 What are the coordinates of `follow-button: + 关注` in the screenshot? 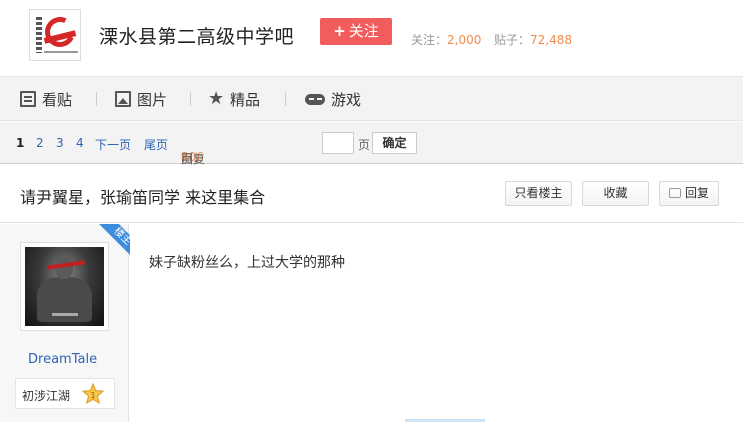 It's located at (356, 31).